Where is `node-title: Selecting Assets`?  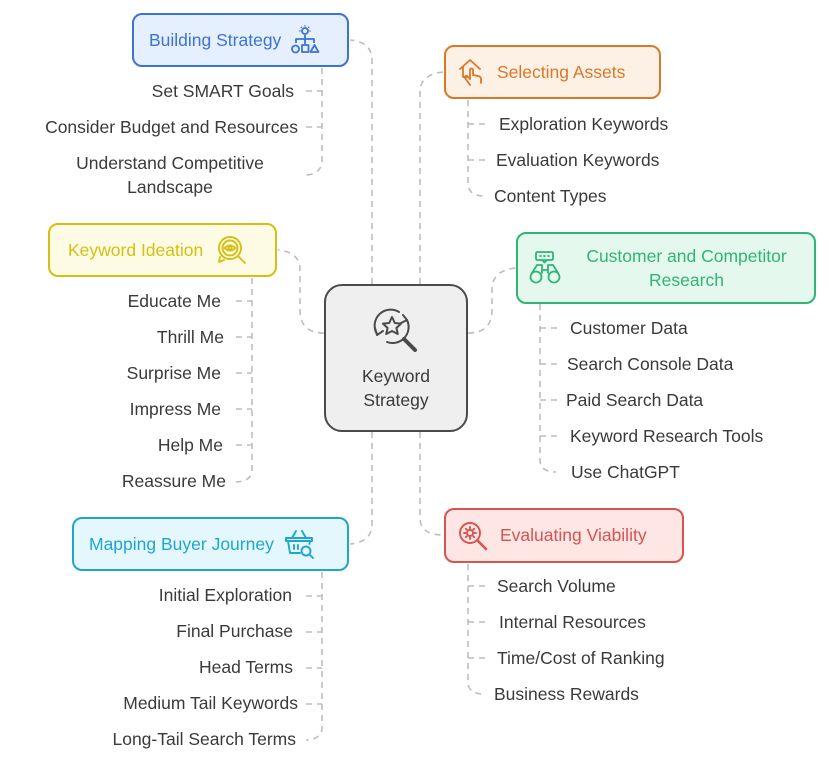 node-title: Selecting Assets is located at coordinates (561, 71).